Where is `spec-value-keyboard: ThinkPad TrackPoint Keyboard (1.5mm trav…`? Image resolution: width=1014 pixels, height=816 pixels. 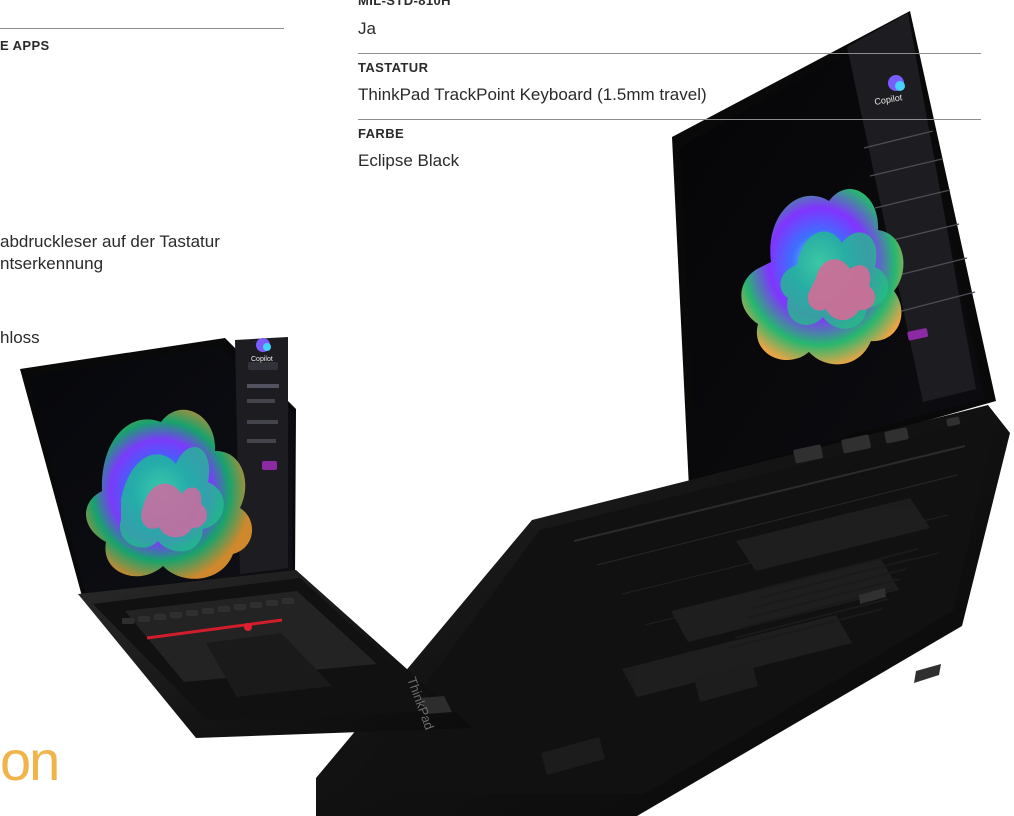 spec-value-keyboard: ThinkPad TrackPoint Keyboard (1.5mm trav… is located at coordinates (532, 94).